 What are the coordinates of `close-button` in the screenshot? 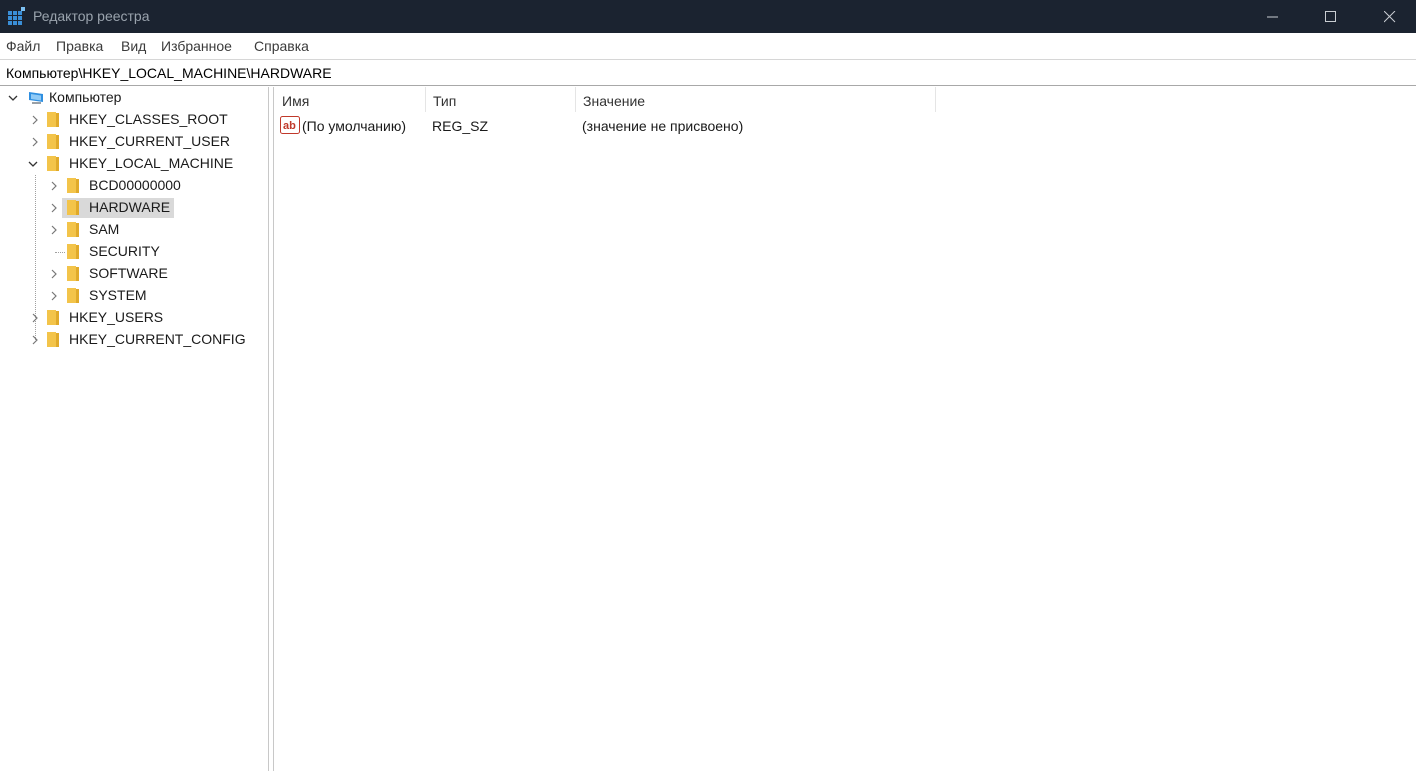 It's located at (1390, 16).